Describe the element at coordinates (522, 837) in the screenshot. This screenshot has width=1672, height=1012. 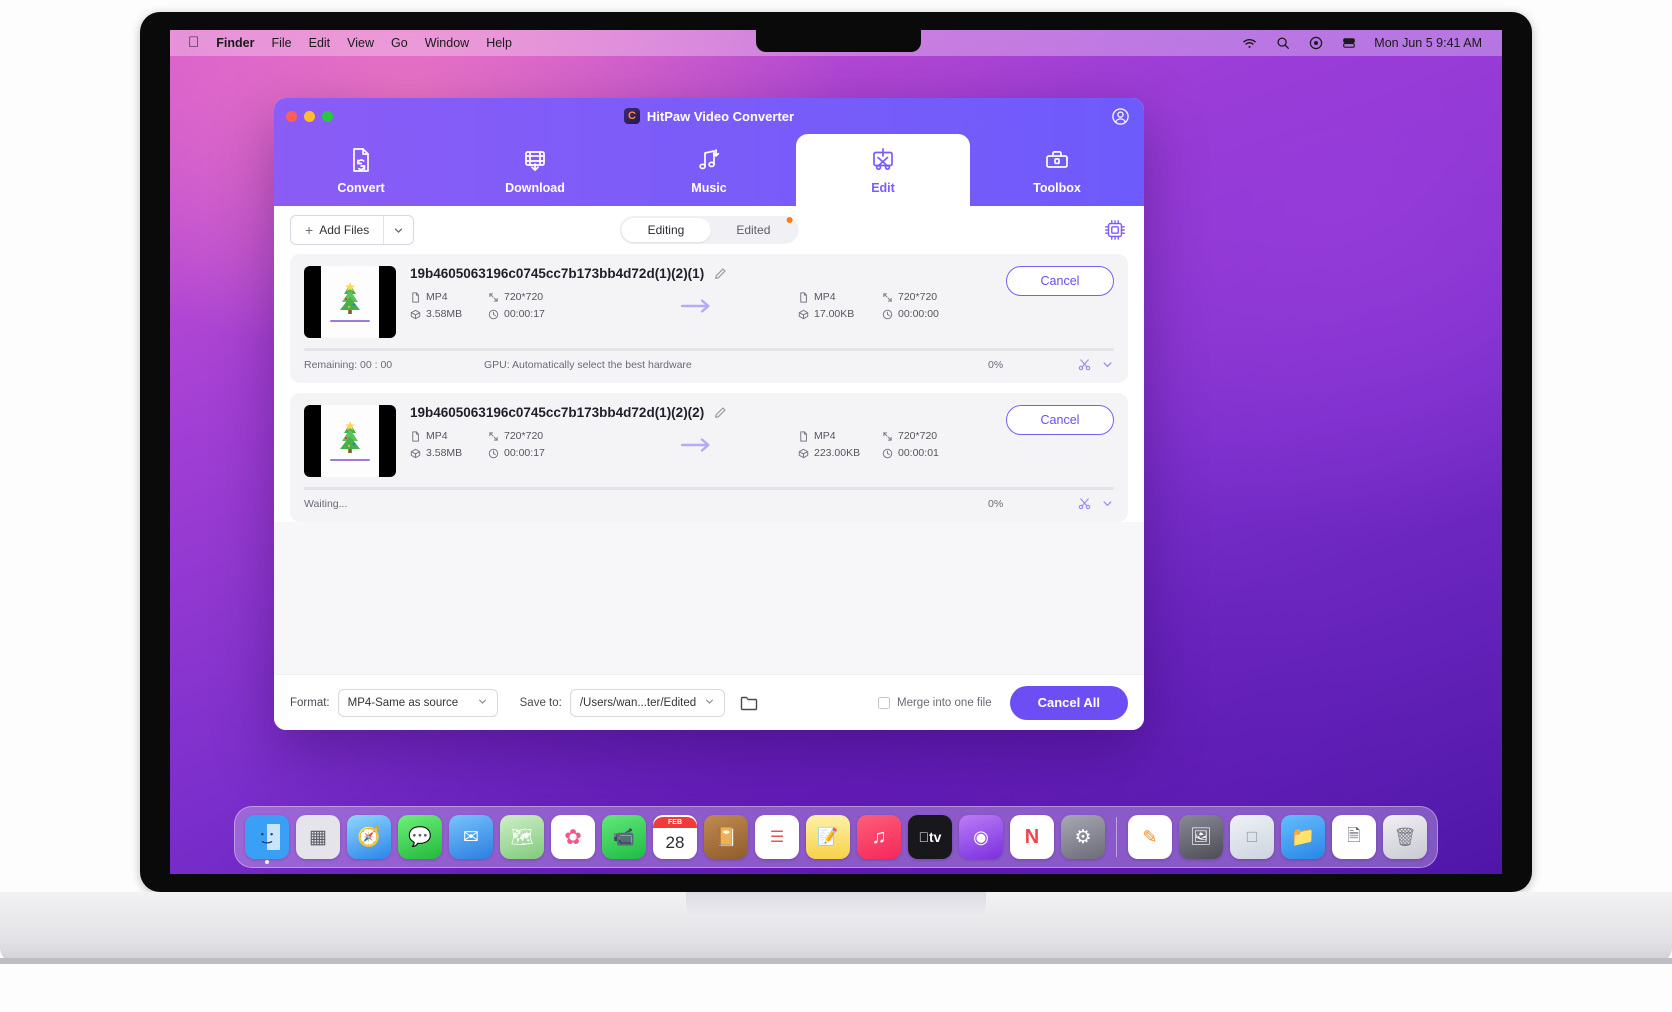
I see `dock-item-maps: 🗺` at that location.